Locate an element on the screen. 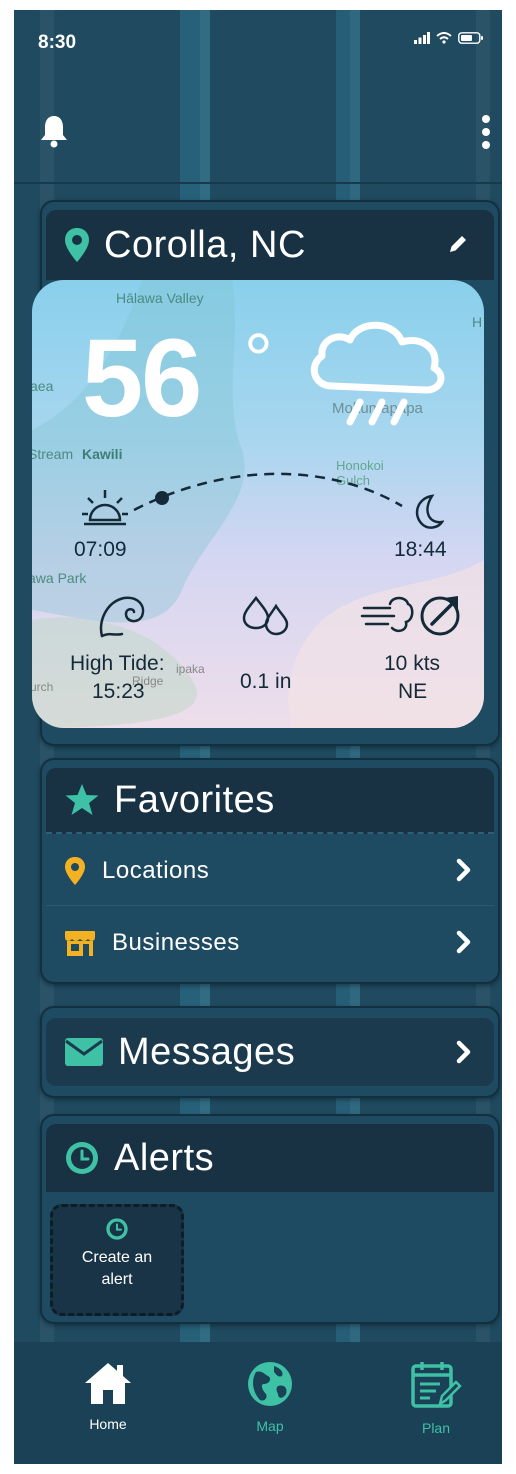 The image size is (516, 1474). pencil-icon is located at coordinates (458, 244).